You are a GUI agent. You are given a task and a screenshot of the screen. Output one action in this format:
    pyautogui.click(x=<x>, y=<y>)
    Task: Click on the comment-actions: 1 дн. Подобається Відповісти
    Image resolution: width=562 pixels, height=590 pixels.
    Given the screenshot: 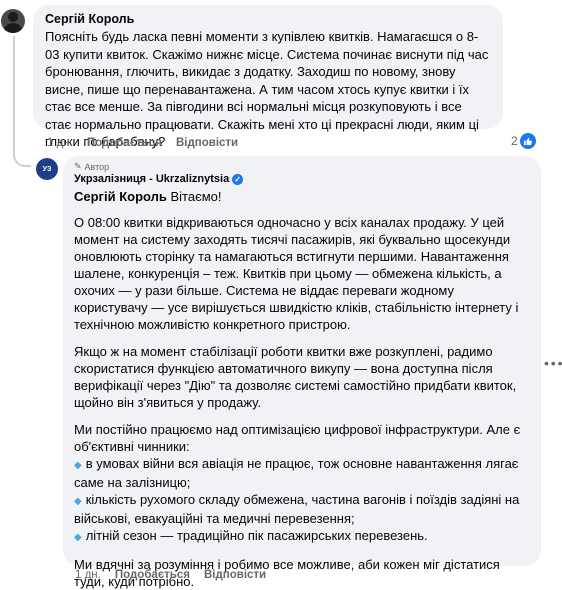 What is the action you would take?
    pyautogui.click(x=142, y=143)
    